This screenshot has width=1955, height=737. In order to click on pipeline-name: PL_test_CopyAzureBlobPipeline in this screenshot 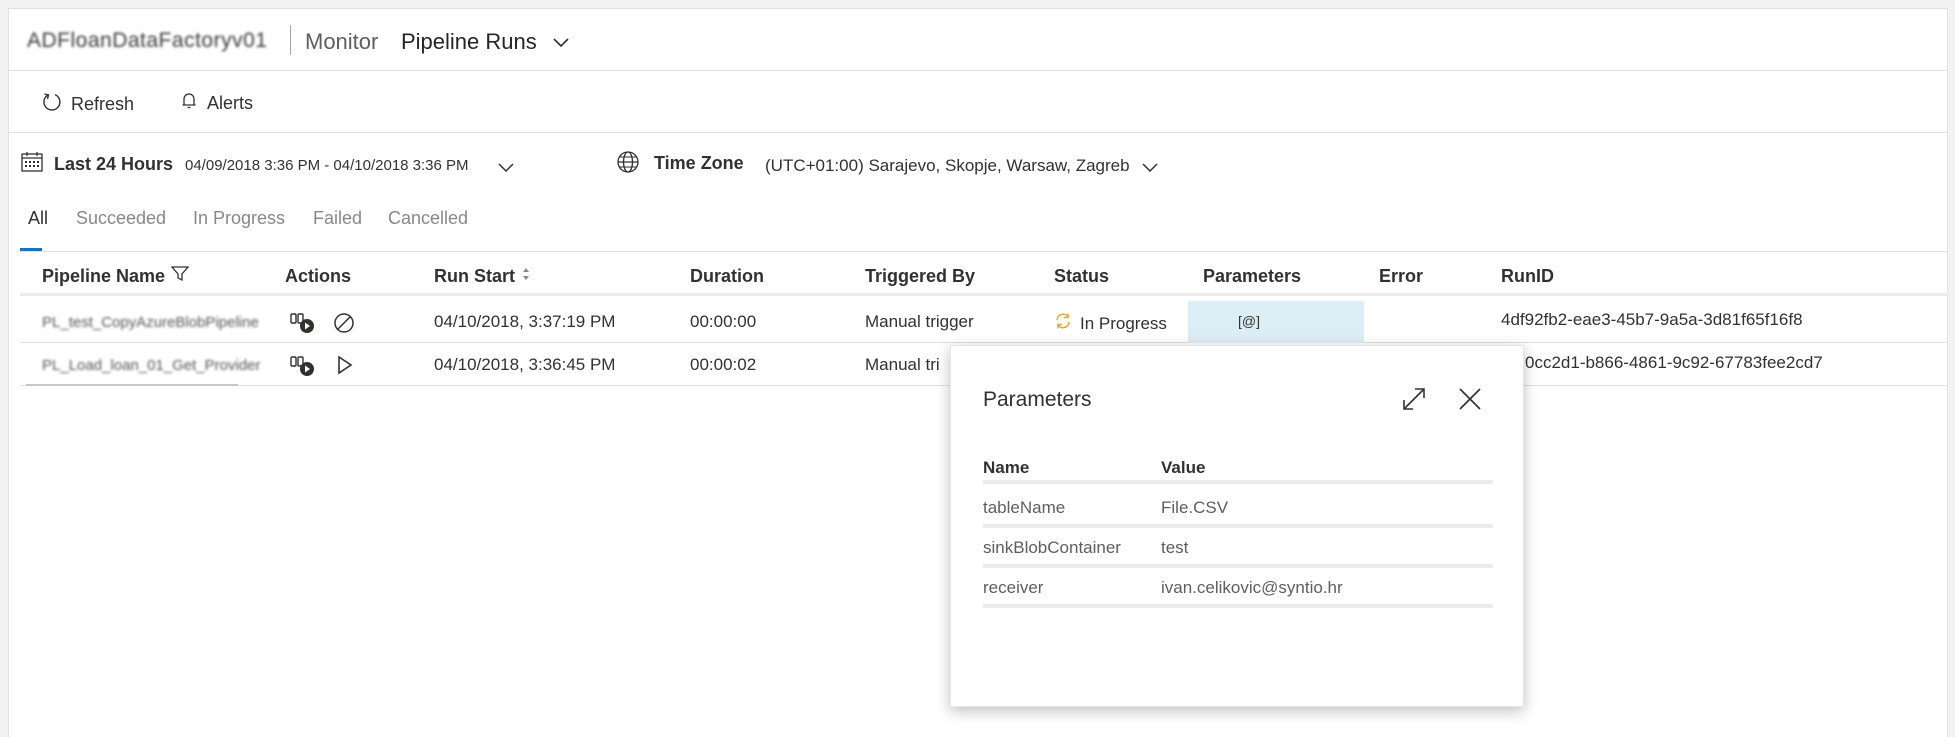, I will do `click(150, 322)`.